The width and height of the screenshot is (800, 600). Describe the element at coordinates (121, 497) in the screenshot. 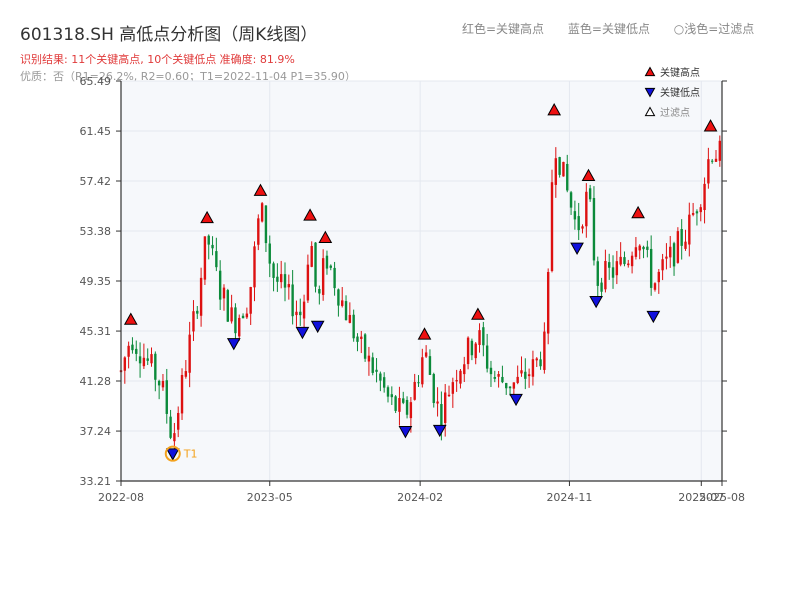

I see `x-tick-label: 2022-08` at that location.